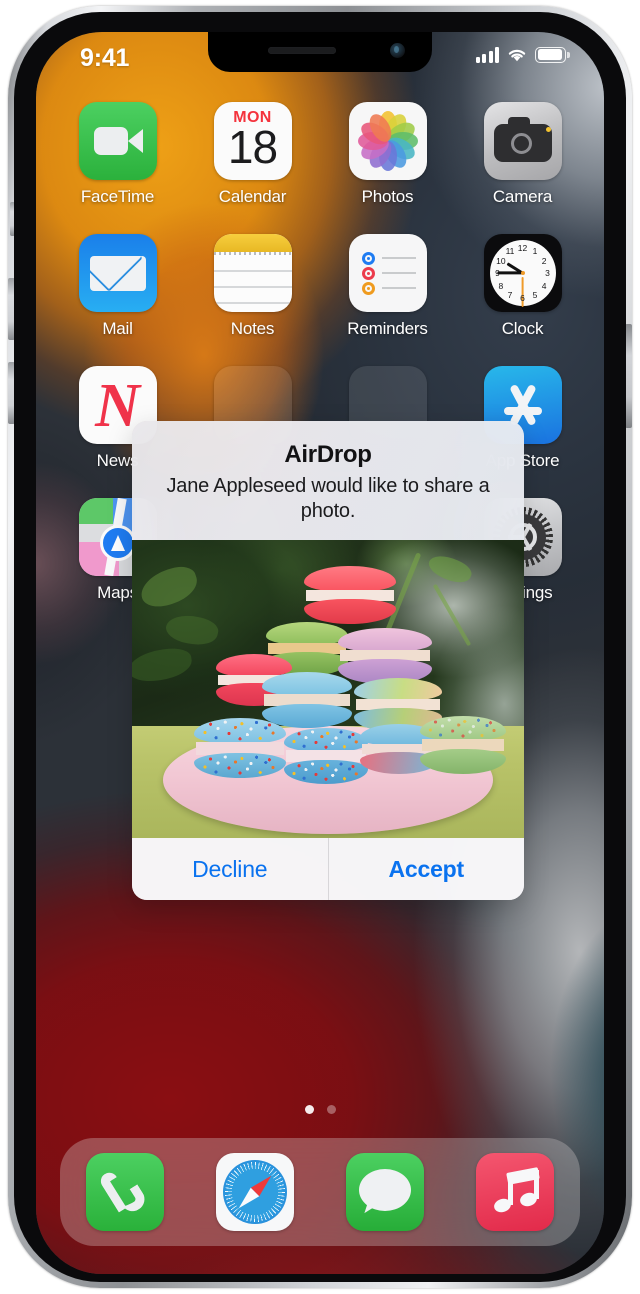  What do you see at coordinates (522, 298) in the screenshot?
I see `clock-numeral: 6` at bounding box center [522, 298].